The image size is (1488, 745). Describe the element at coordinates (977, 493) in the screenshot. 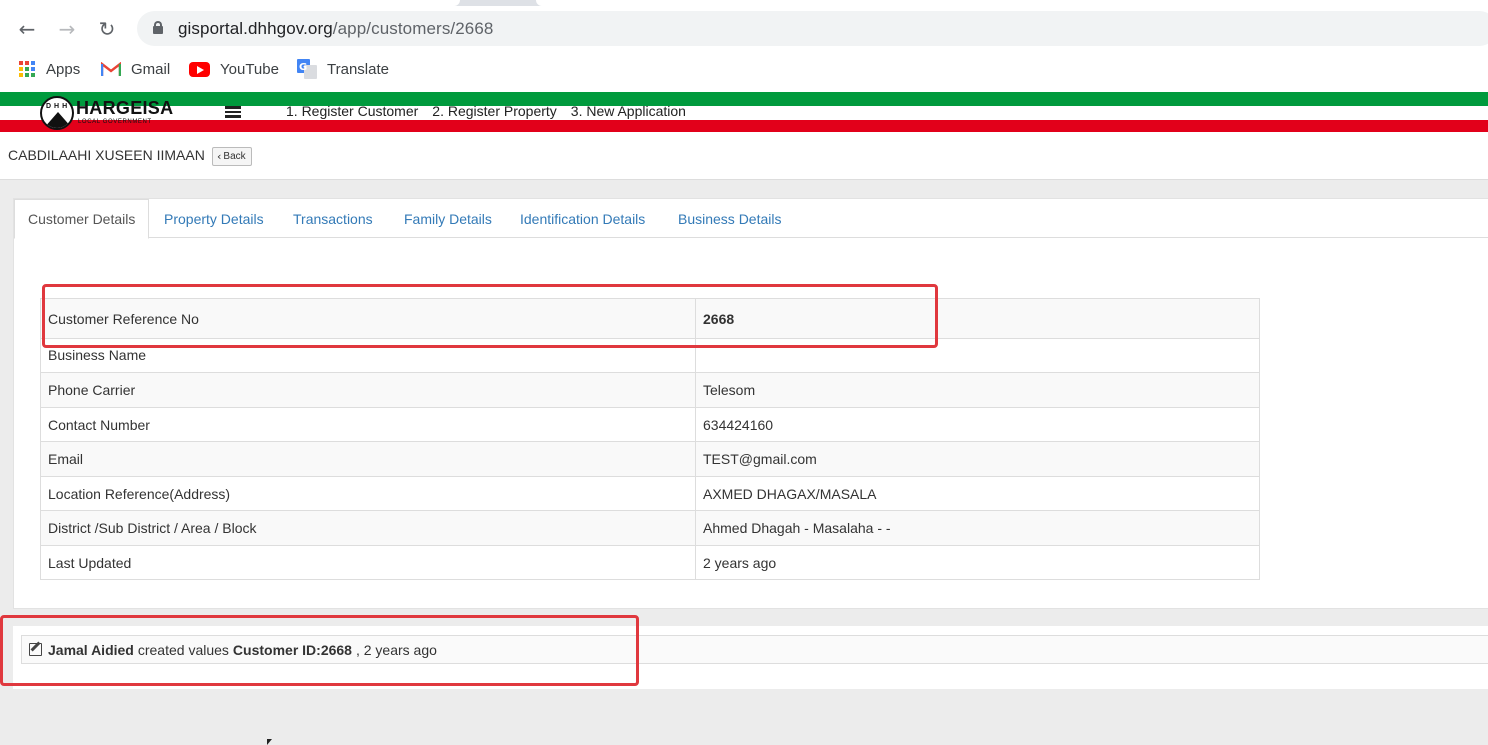

I see `detail-value: AXMED DHAGAX/MASALA` at that location.